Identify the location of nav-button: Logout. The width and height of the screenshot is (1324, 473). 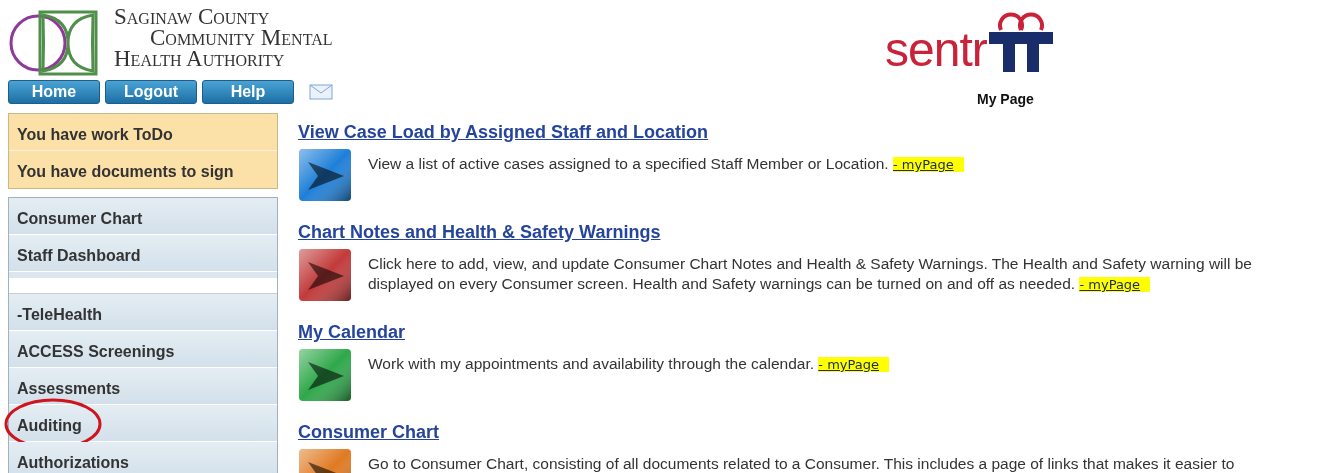
(151, 92).